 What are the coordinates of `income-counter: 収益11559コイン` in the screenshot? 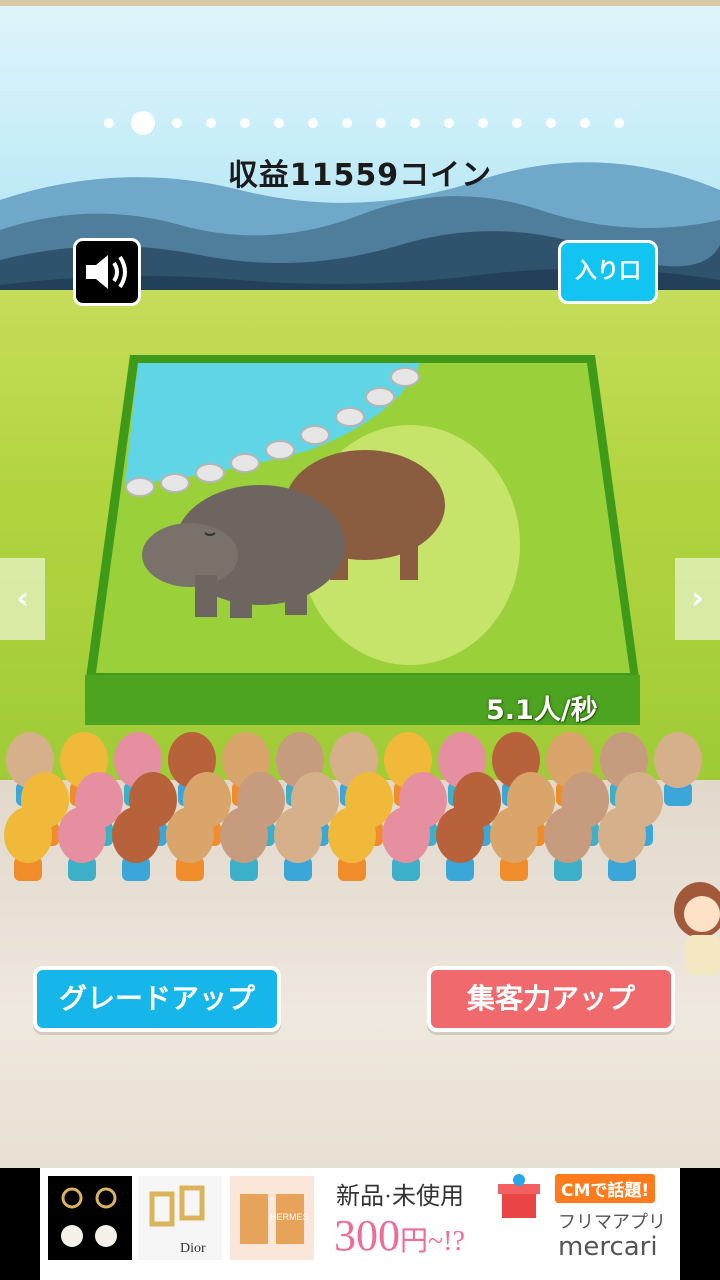 It's located at (360, 175).